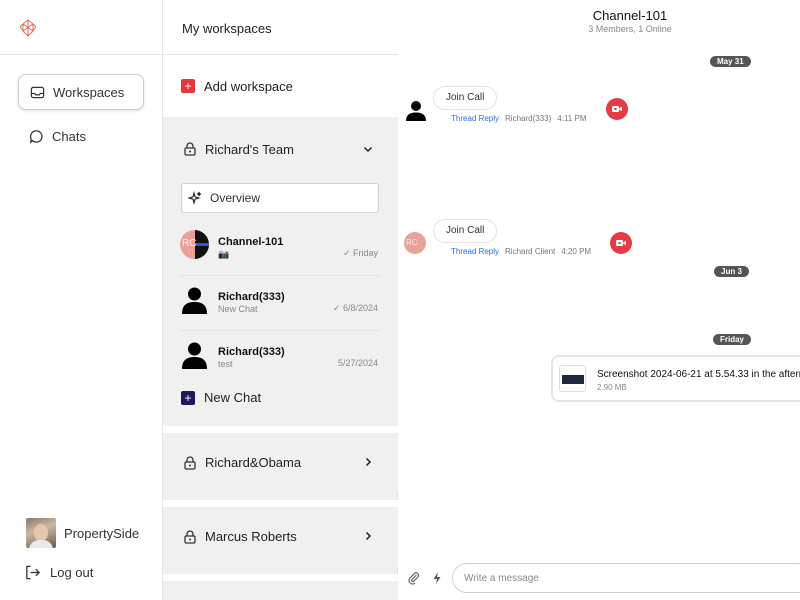  I want to click on chat-preview: New Chat, so click(238, 309).